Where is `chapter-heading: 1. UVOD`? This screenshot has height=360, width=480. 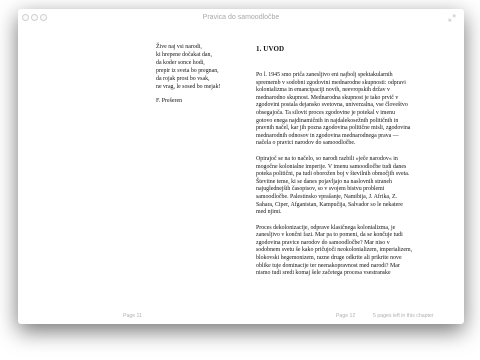 chapter-heading: 1. UVOD is located at coordinates (270, 49).